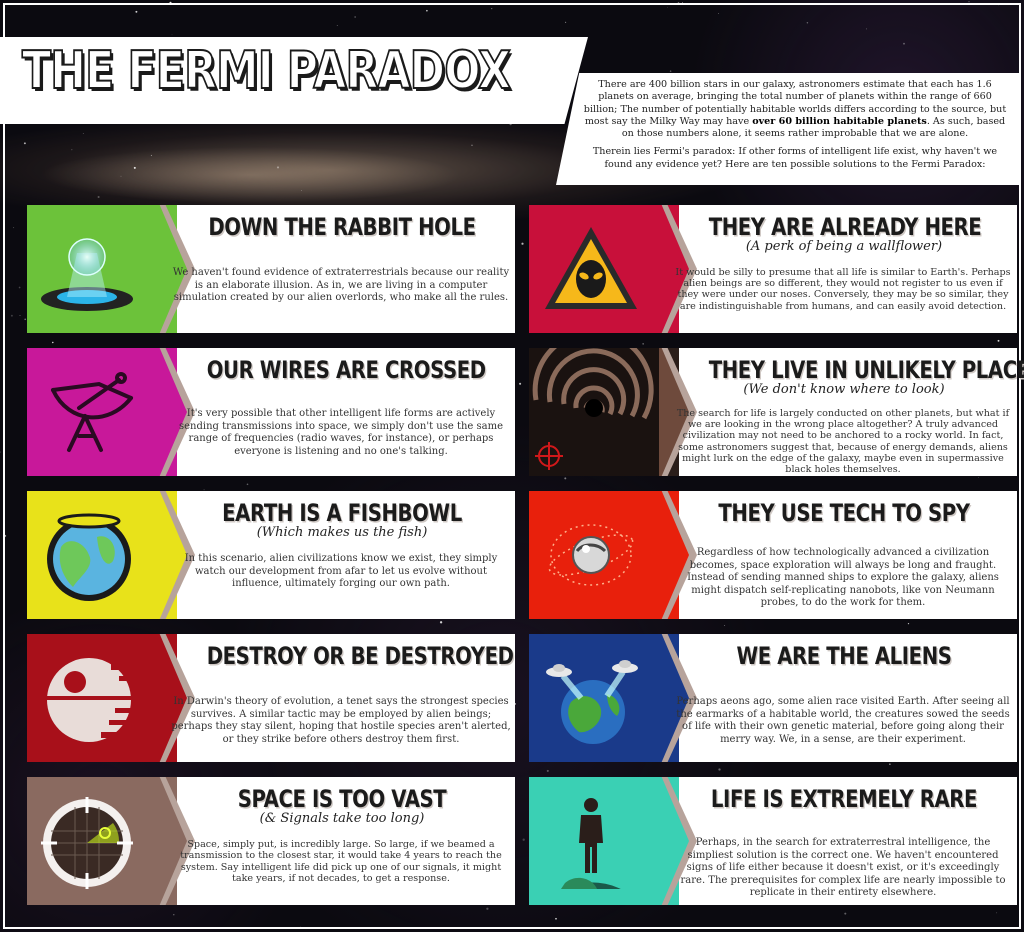 The height and width of the screenshot is (932, 1024). What do you see at coordinates (591, 843) in the screenshot?
I see `person-on-earth-icon` at bounding box center [591, 843].